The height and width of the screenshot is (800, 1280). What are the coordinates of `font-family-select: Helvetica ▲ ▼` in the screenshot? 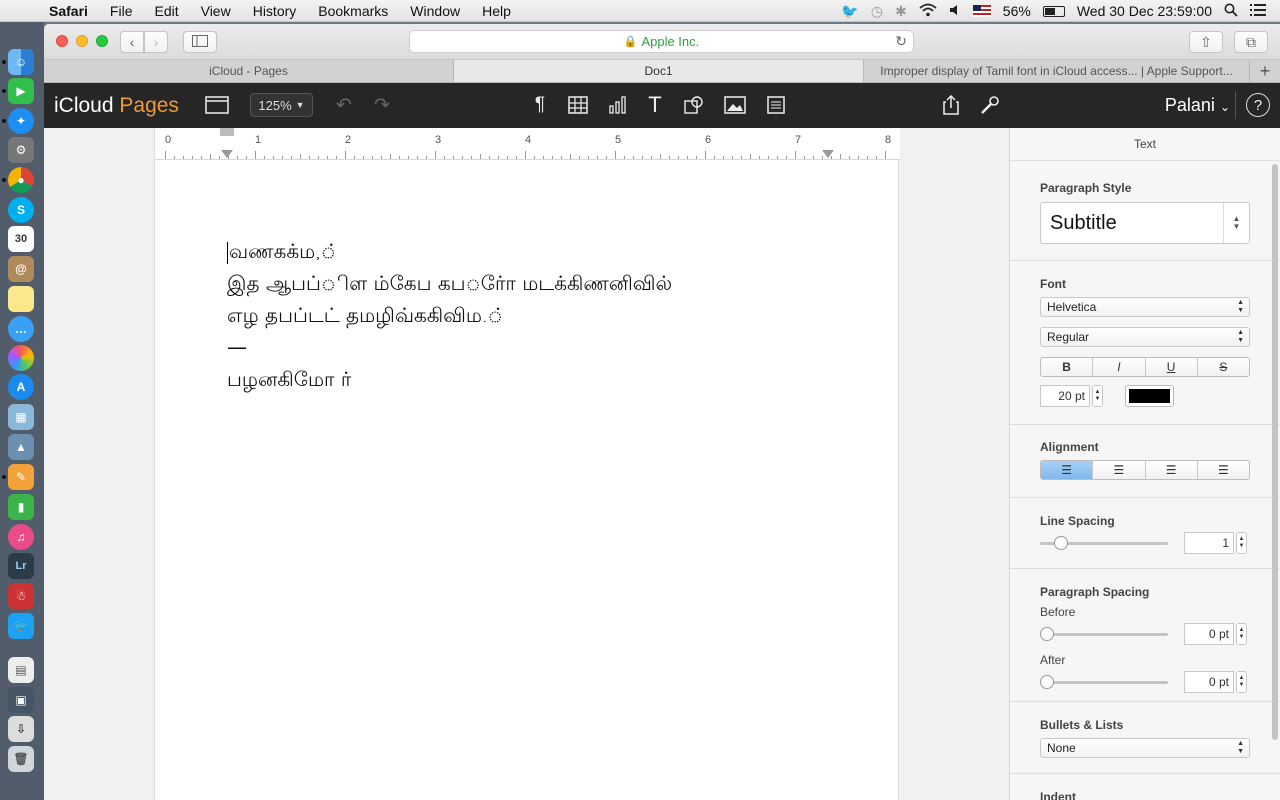 It's located at (1145, 307).